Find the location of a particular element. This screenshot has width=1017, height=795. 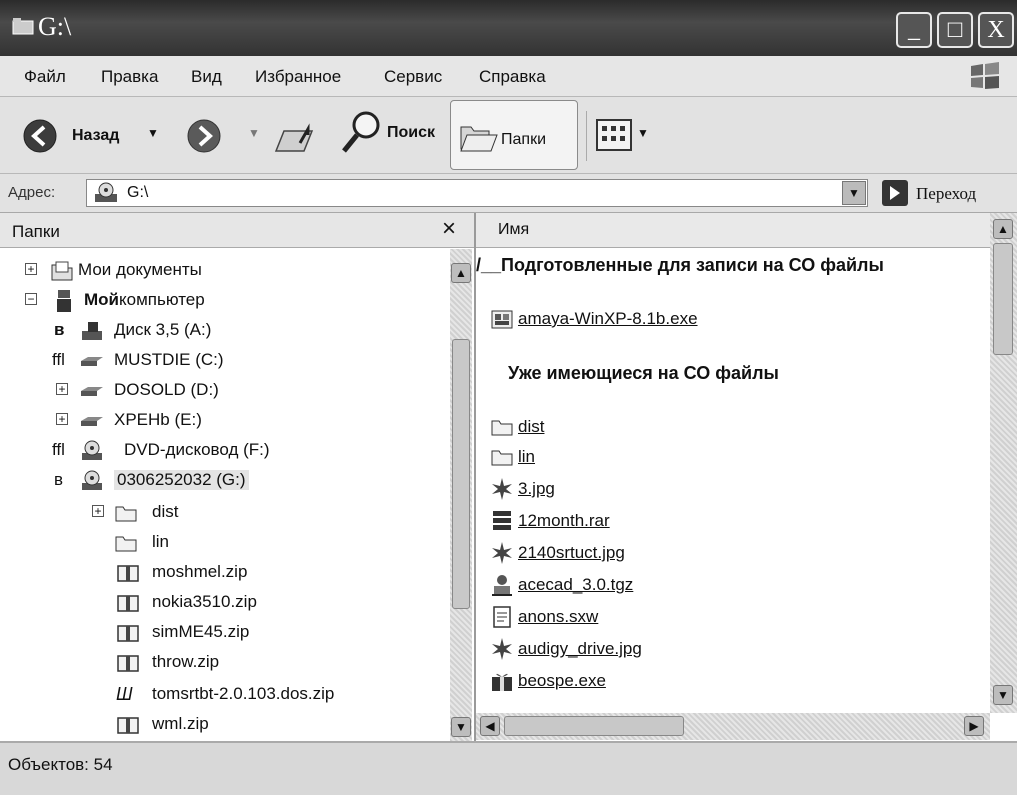

my-computer-icon is located at coordinates (64, 301).